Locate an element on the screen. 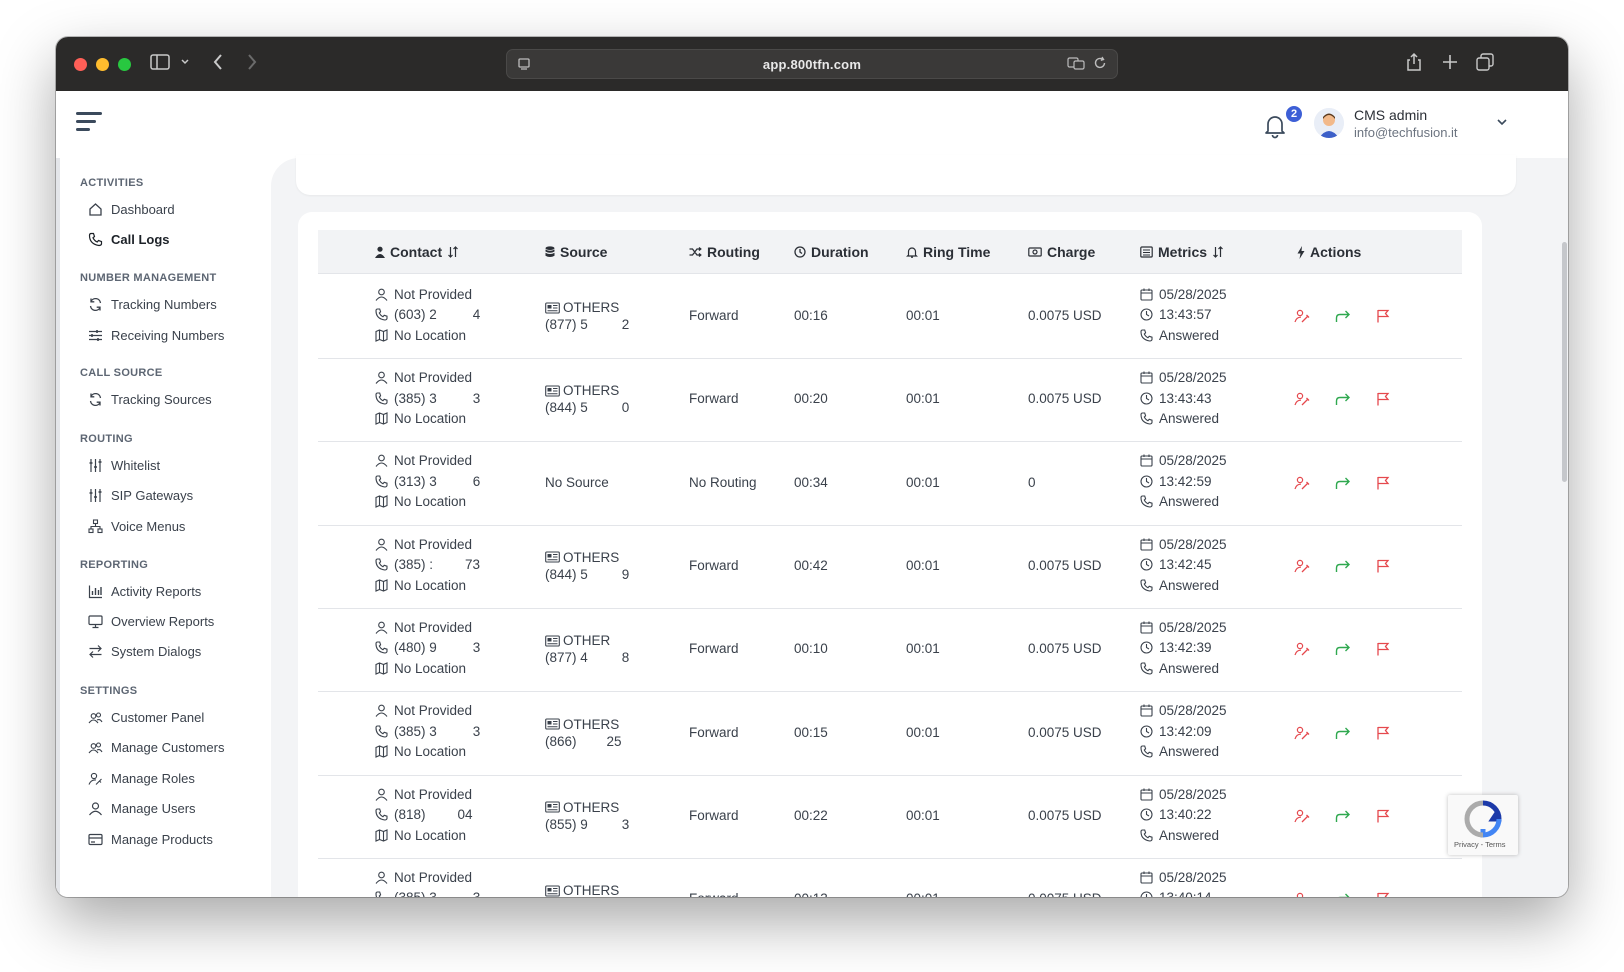 The image size is (1624, 972). sidebar-item-manage-customers: Manage Customers is located at coordinates (156, 747).